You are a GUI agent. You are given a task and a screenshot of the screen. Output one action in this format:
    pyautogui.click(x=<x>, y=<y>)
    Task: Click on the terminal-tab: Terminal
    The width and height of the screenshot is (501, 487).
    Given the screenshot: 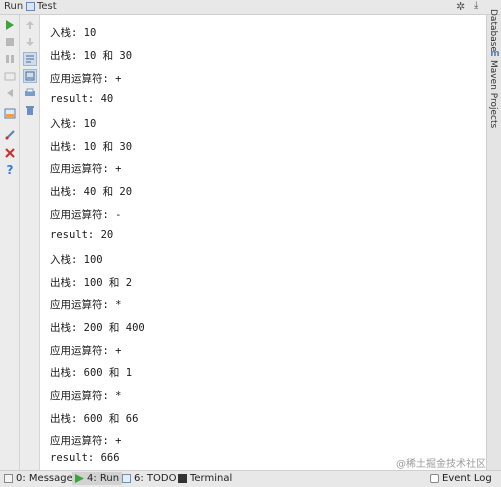 What is the action you would take?
    pyautogui.click(x=205, y=478)
    